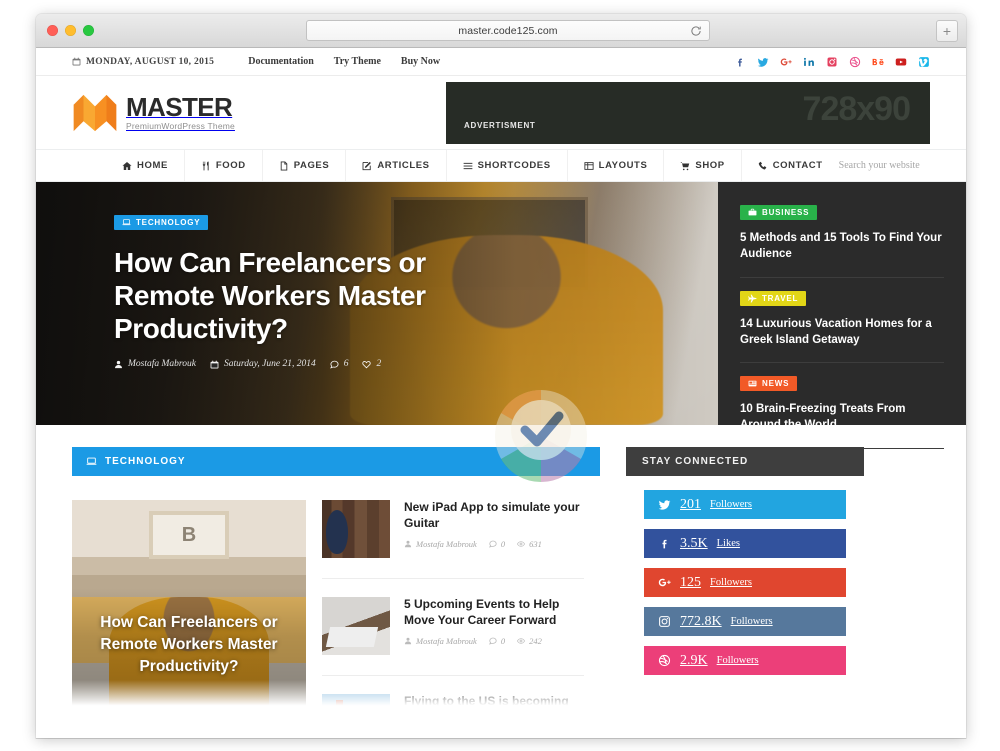  What do you see at coordinates (809, 62) in the screenshot?
I see `linkedin-icon` at bounding box center [809, 62].